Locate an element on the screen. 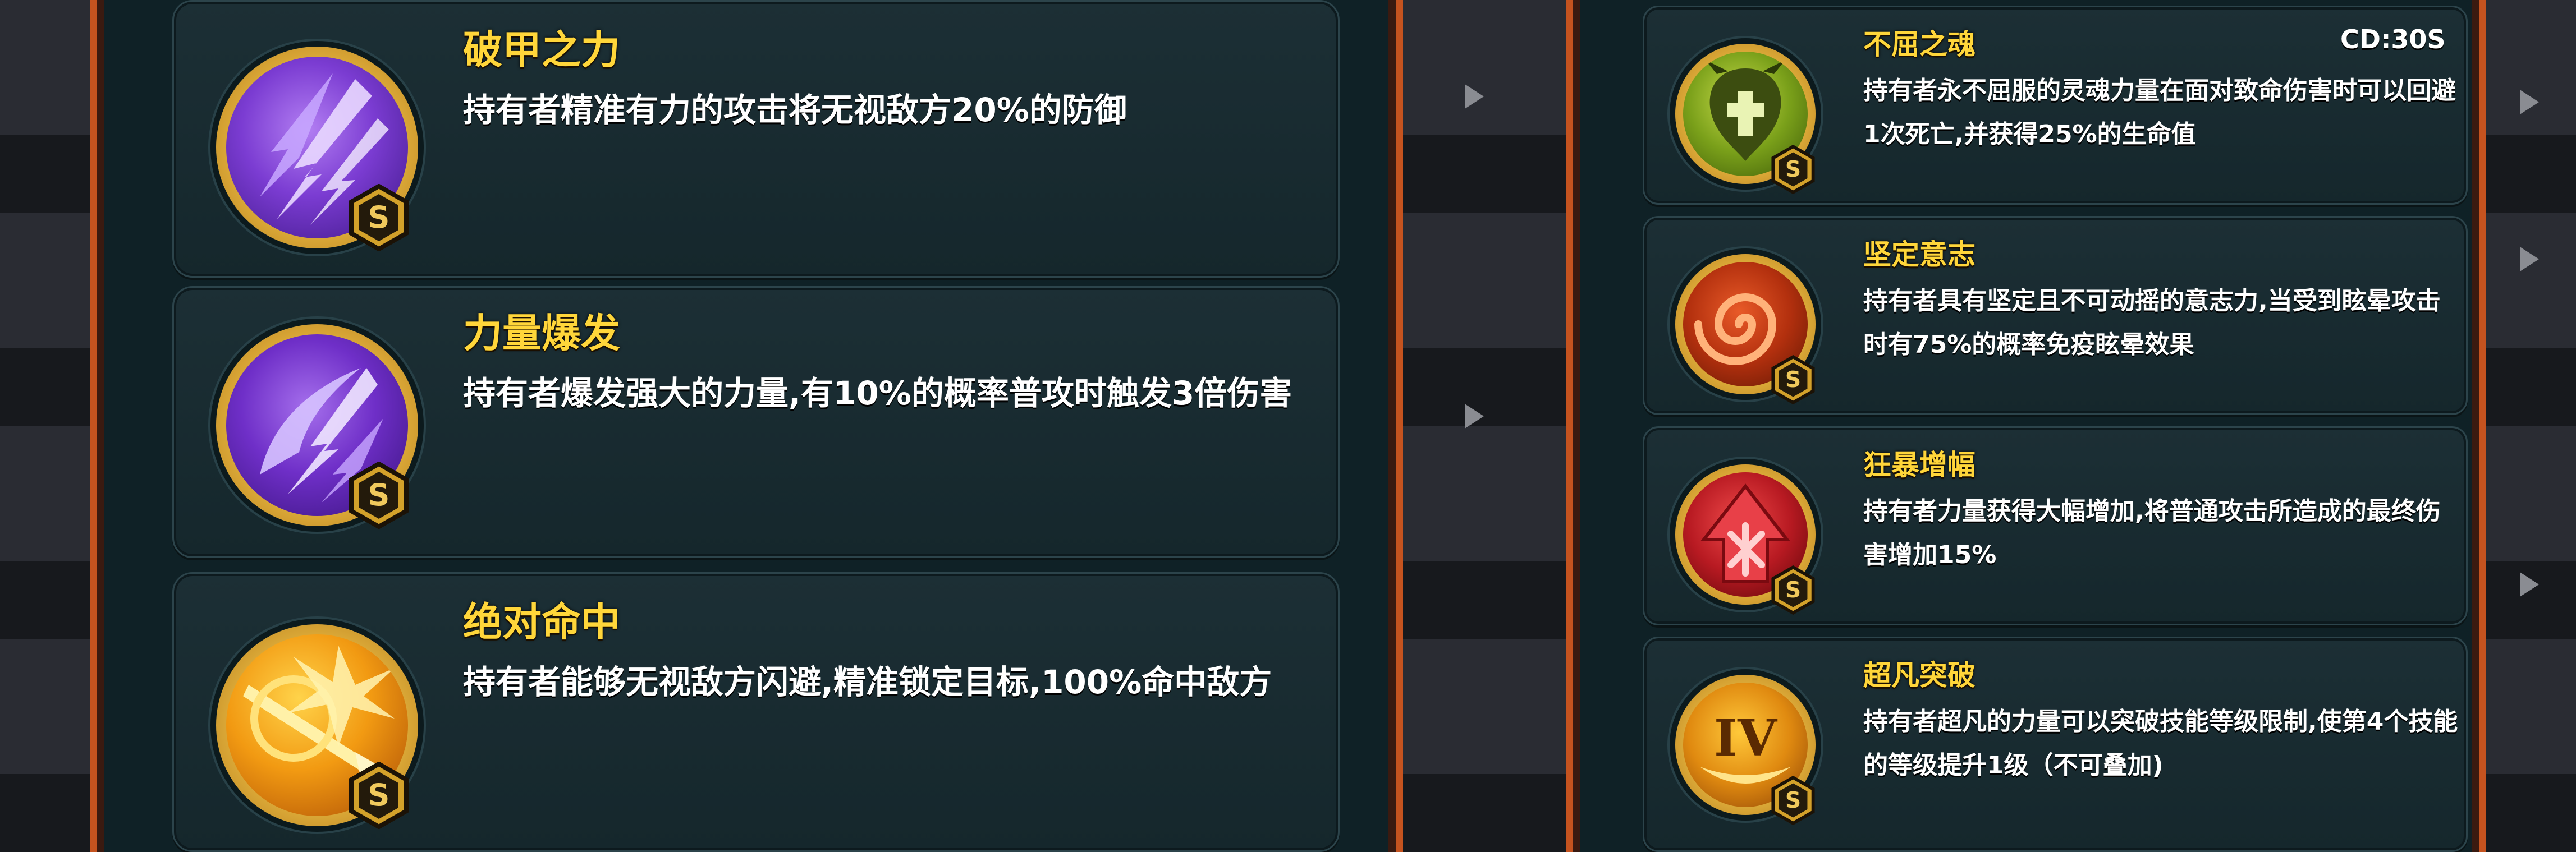 The height and width of the screenshot is (852, 2576). skill-description: 持有者能够无视敌方闪避,精准锁定目标,100%命中敌方 is located at coordinates (867, 682).